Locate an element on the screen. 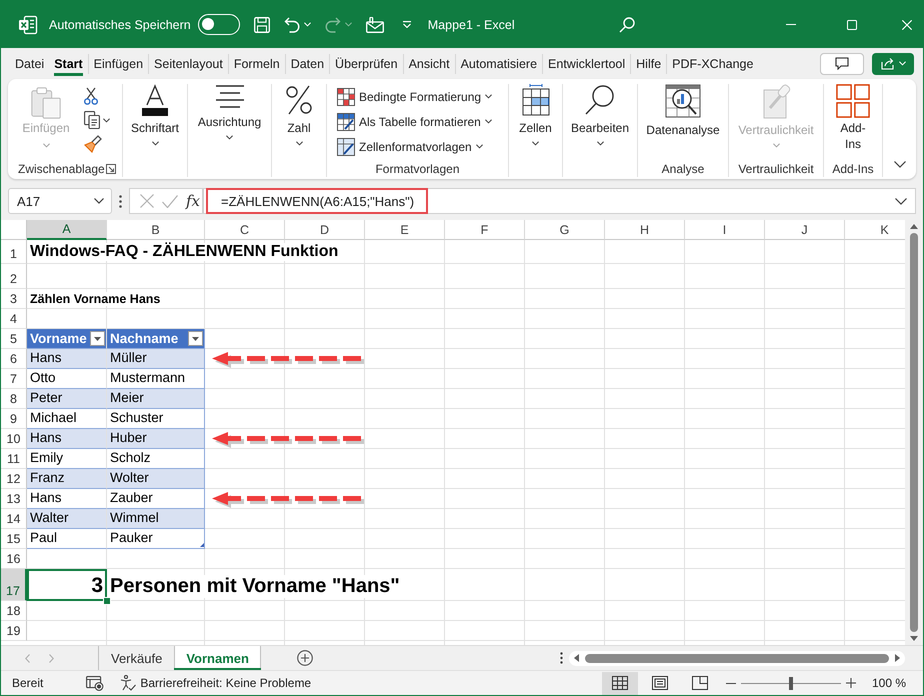 Image resolution: width=924 pixels, height=696 pixels. ribbon-tab: Überprüfen is located at coordinates (366, 64).